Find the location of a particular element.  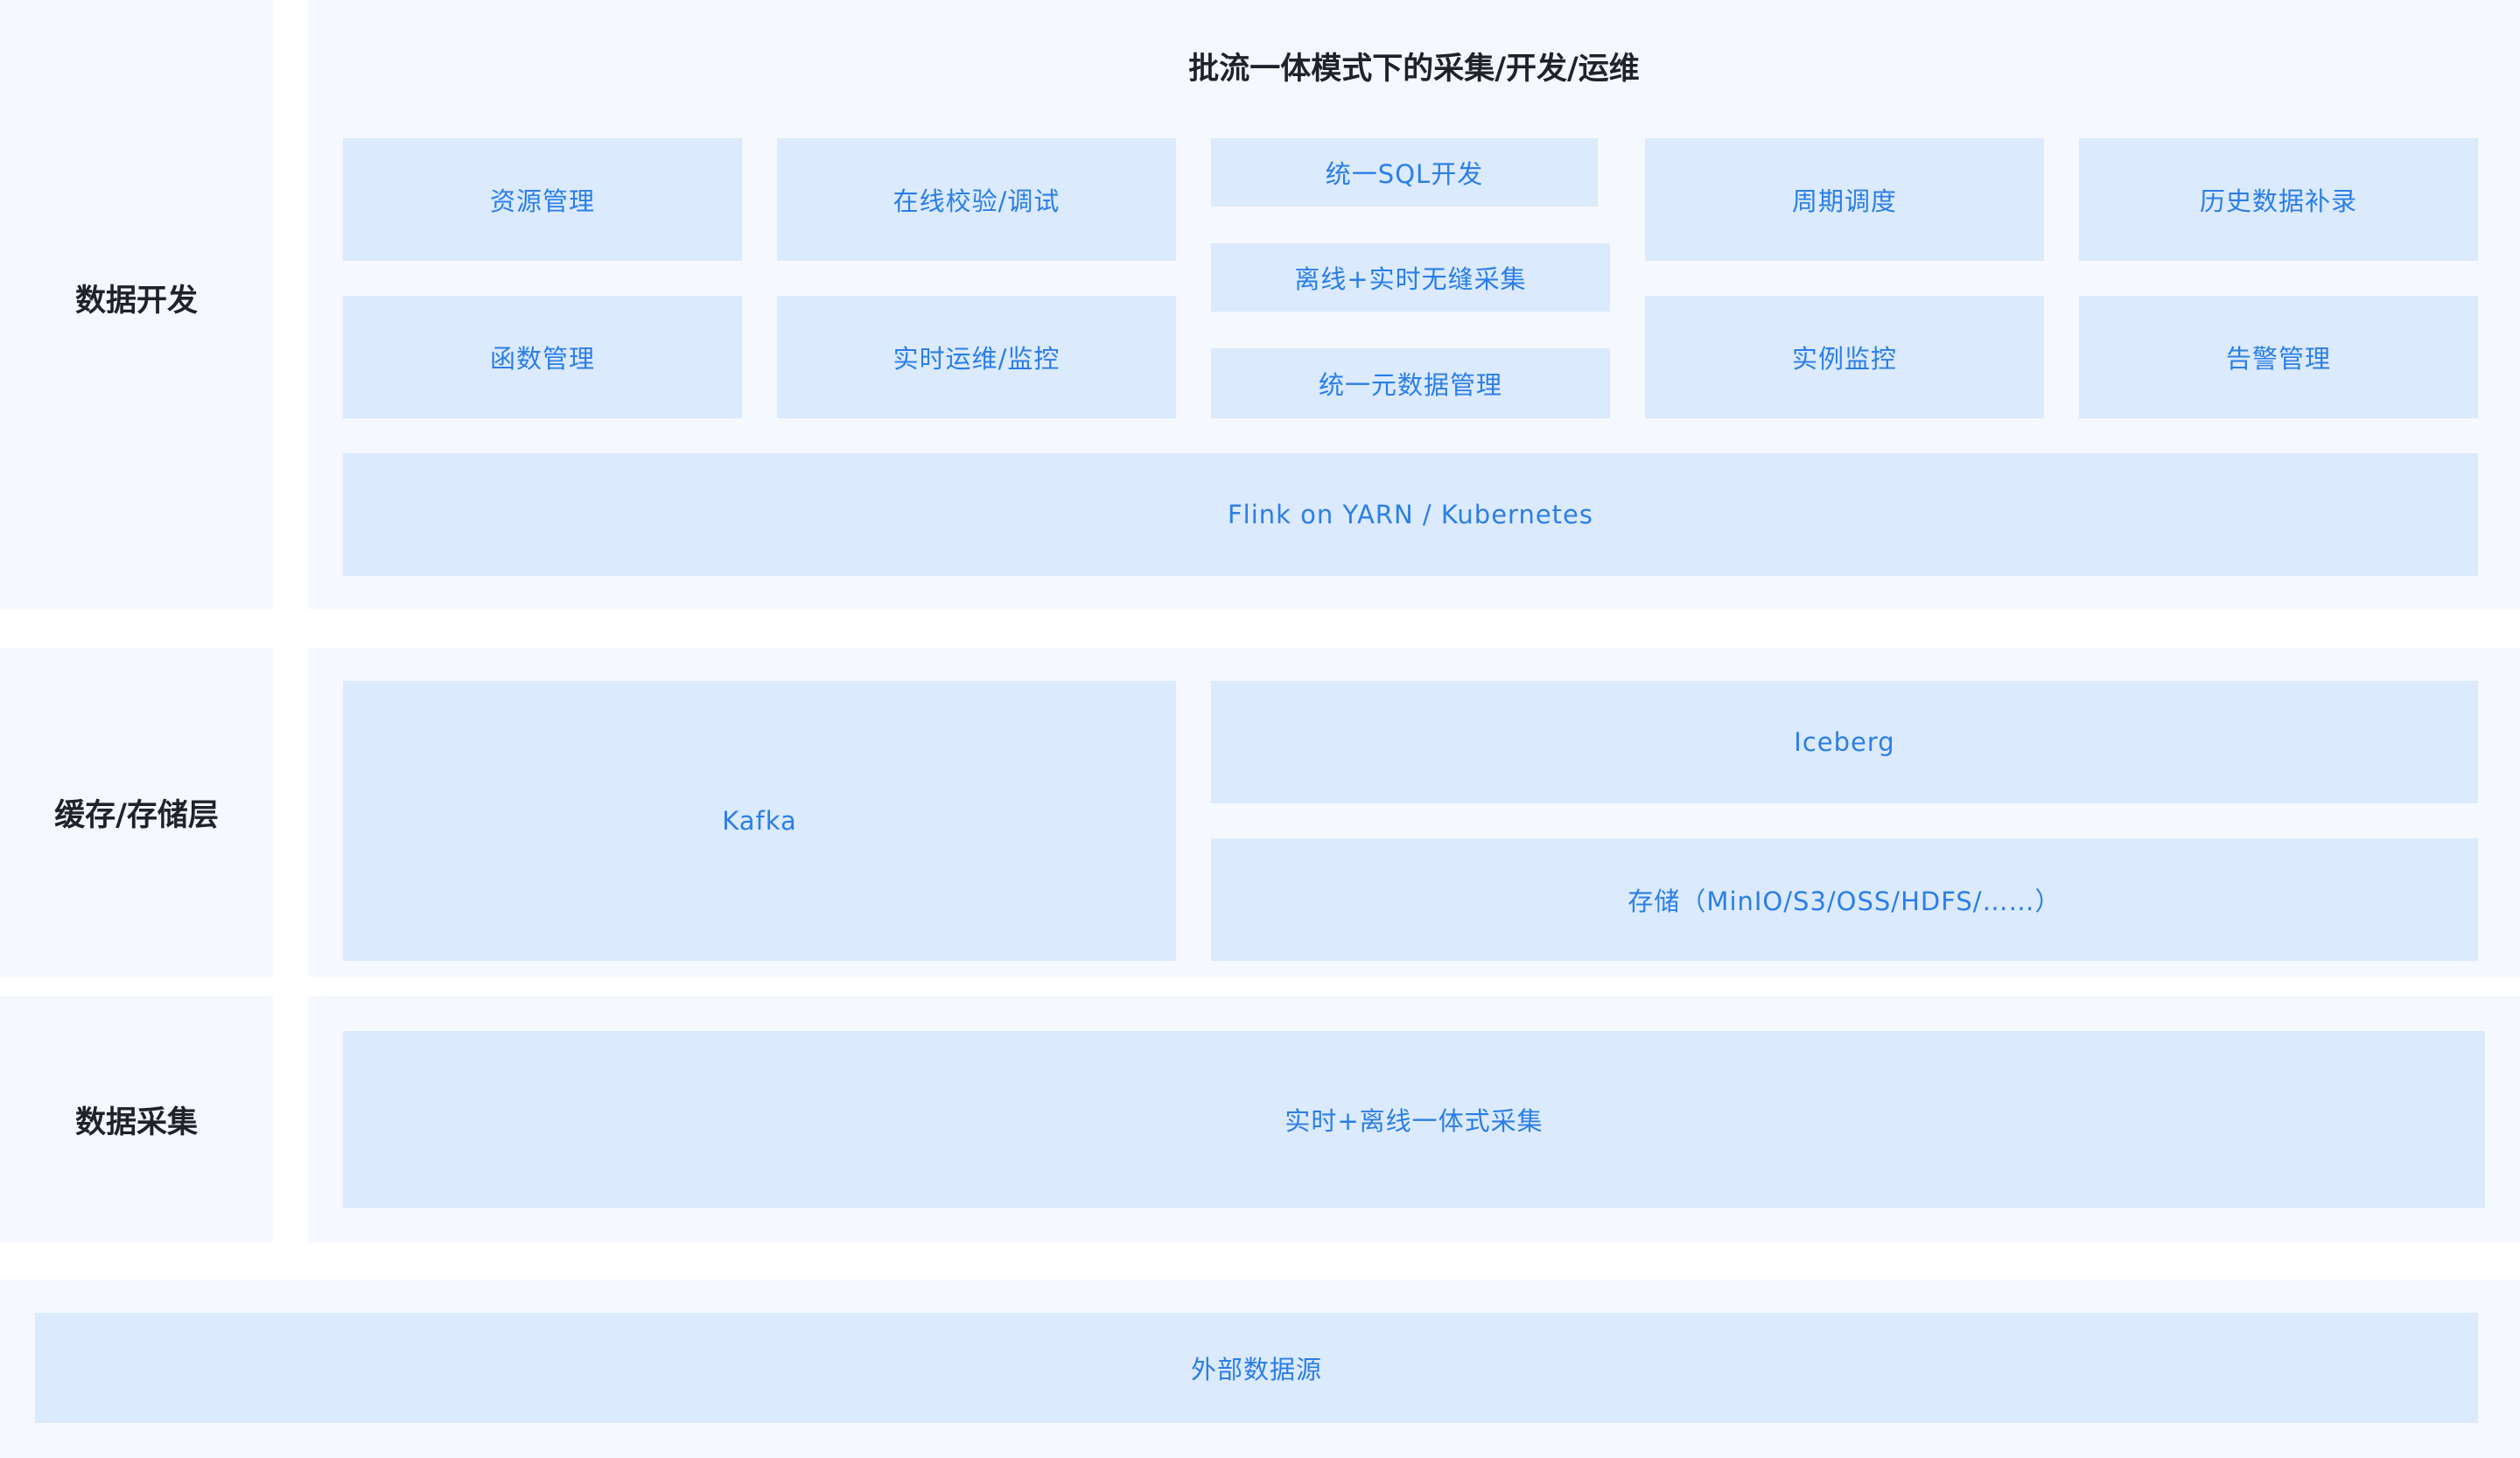

unified-metadata-box: 统一元数据管理 is located at coordinates (1410, 383).